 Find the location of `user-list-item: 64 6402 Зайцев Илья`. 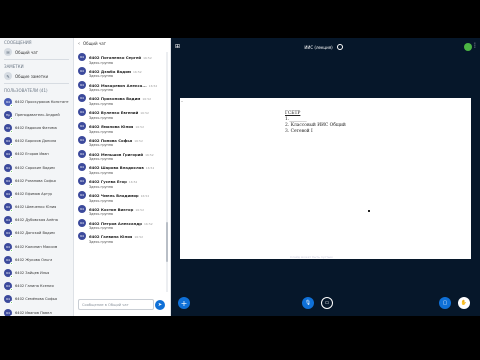

user-list-item: 64 6402 Зайцев Илья is located at coordinates (36, 272).